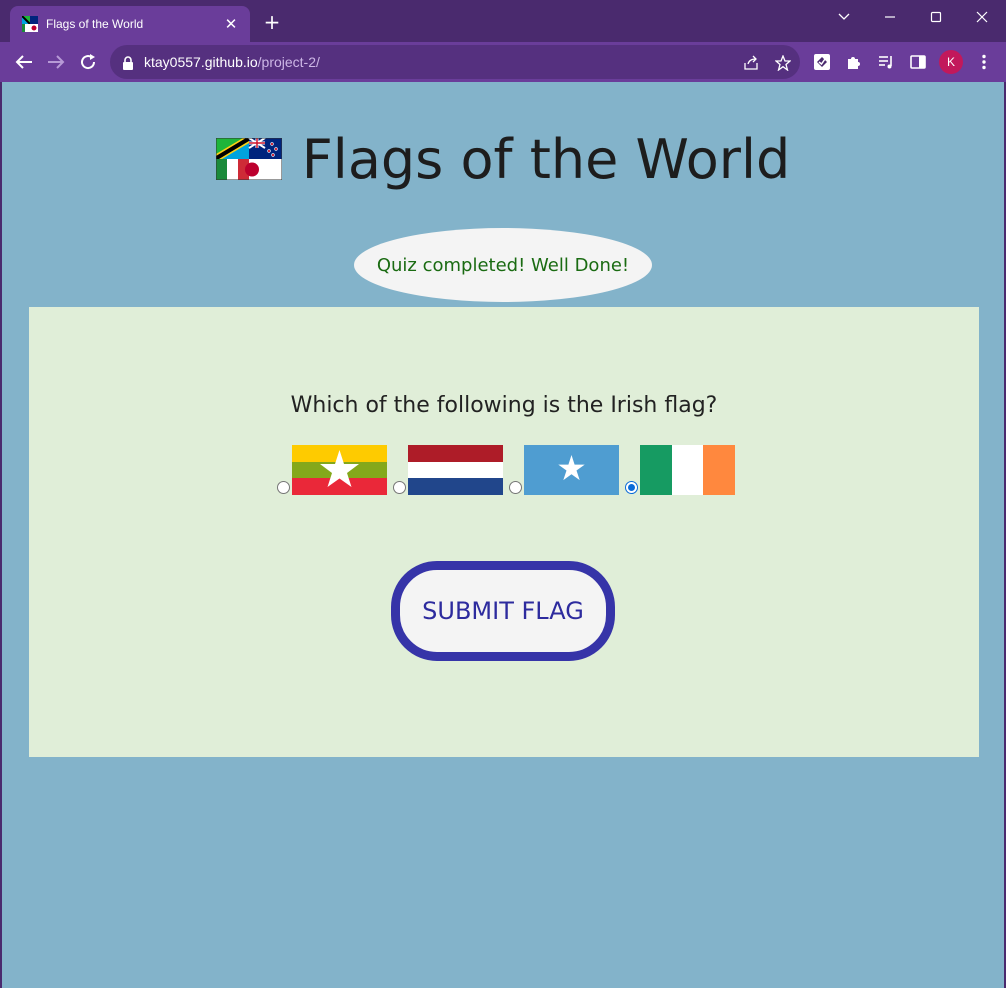 The width and height of the screenshot is (1006, 988). Describe the element at coordinates (918, 62) in the screenshot. I see `side-panel-icon` at that location.